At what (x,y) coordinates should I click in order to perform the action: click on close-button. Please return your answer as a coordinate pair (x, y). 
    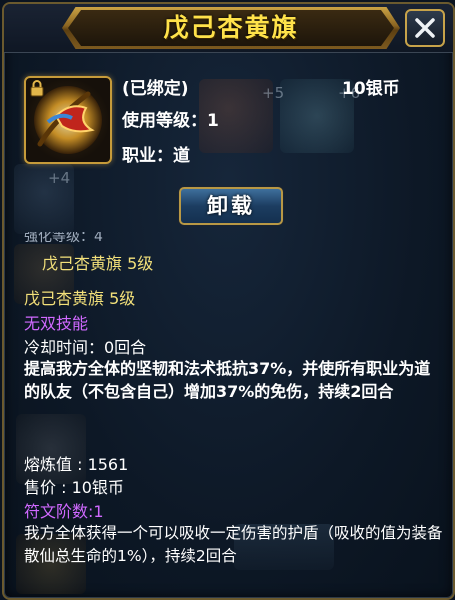
    Looking at the image, I should click on (425, 28).